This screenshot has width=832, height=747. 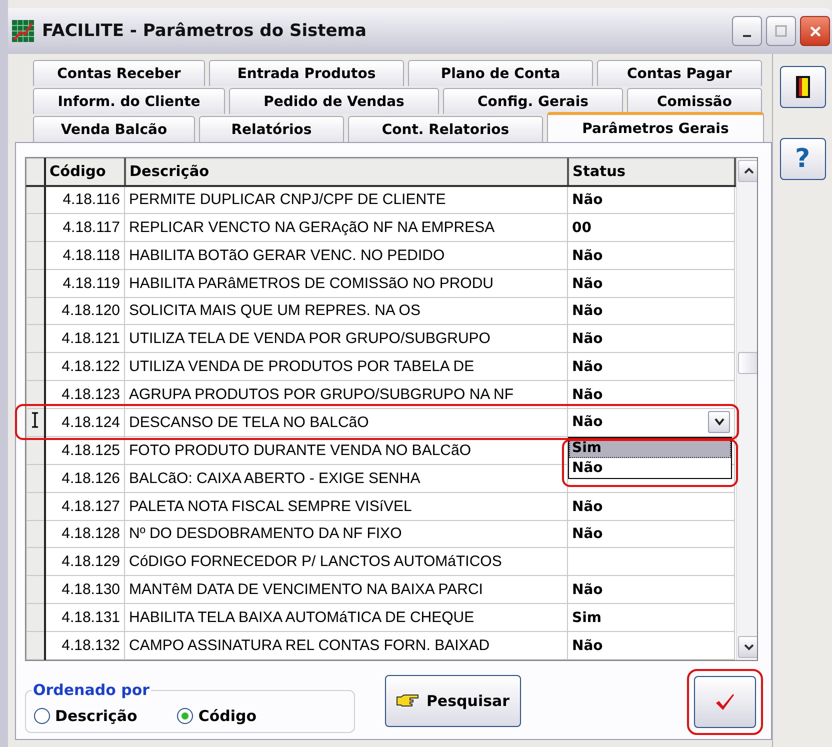 What do you see at coordinates (84, 255) in the screenshot?
I see `code-cell: 4.18.118` at bounding box center [84, 255].